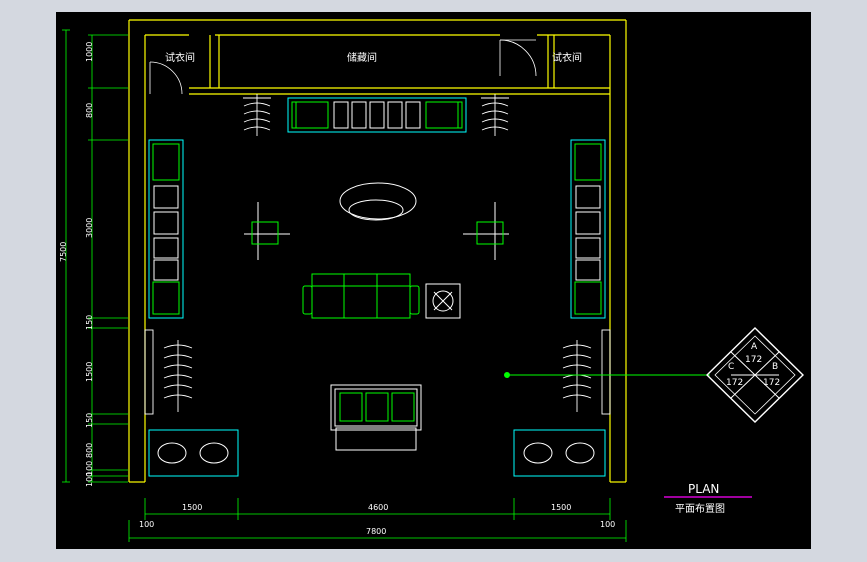 The width and height of the screenshot is (867, 562). Describe the element at coordinates (561, 507) in the screenshot. I see `dim-h-3: 1500` at that location.